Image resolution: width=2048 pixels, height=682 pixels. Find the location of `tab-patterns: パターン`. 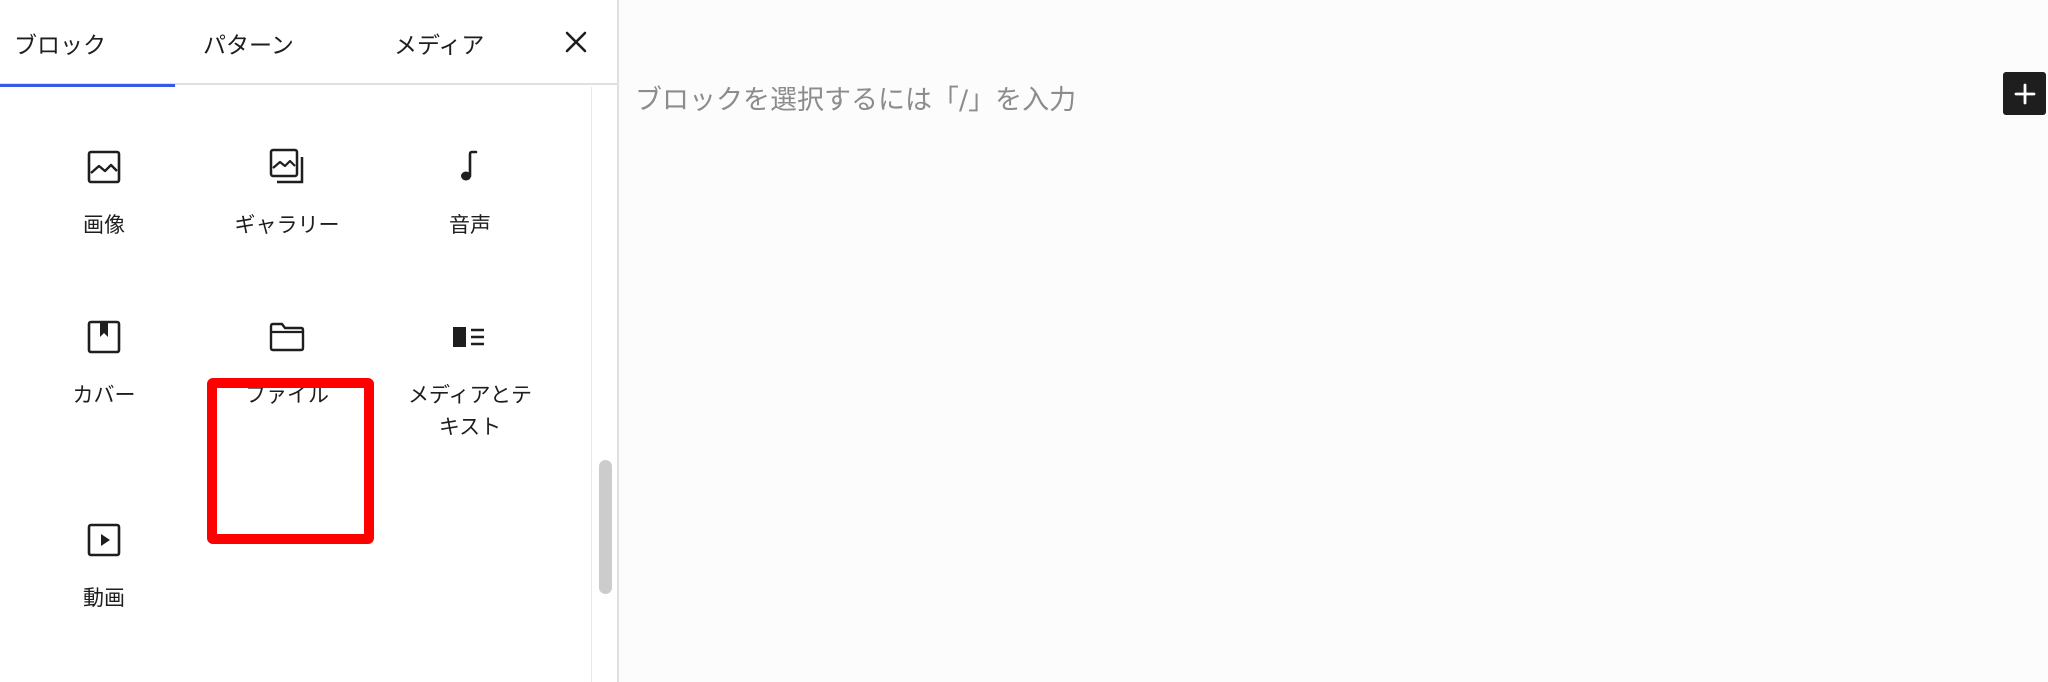

tab-patterns: パターン is located at coordinates (248, 42).